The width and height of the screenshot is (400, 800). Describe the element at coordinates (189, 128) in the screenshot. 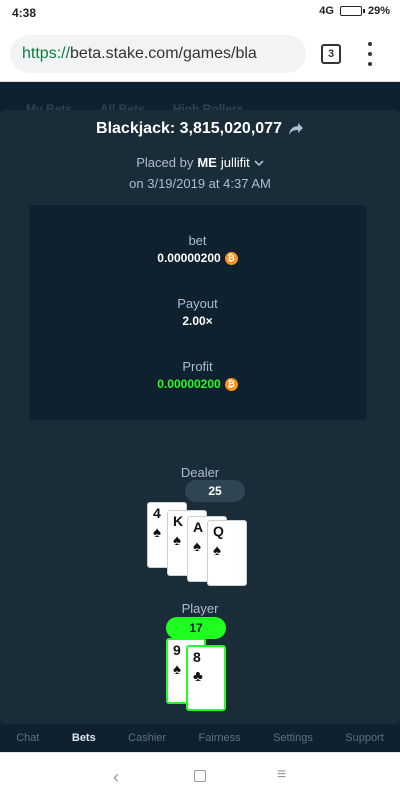

I see `bet-title: Blackjack: 3,815,020,077` at that location.